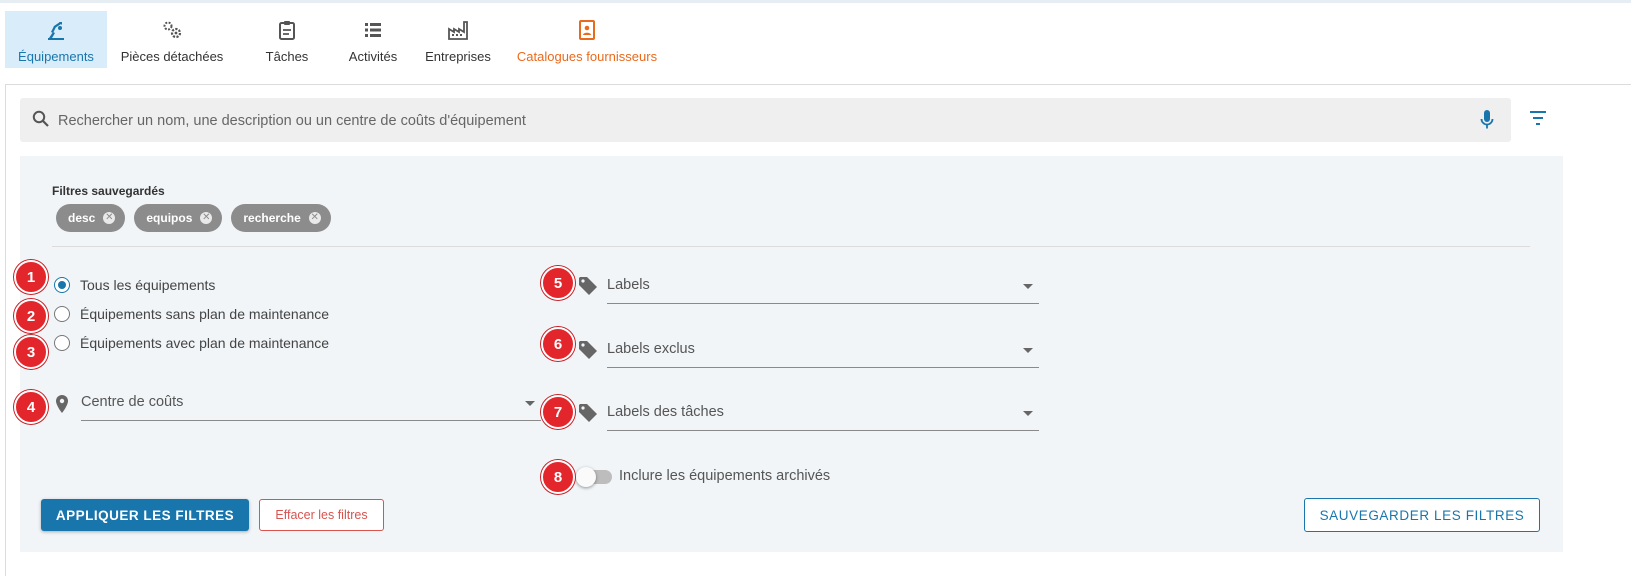 The image size is (1631, 576). Describe the element at coordinates (41, 121) in the screenshot. I see `search-icon` at that location.